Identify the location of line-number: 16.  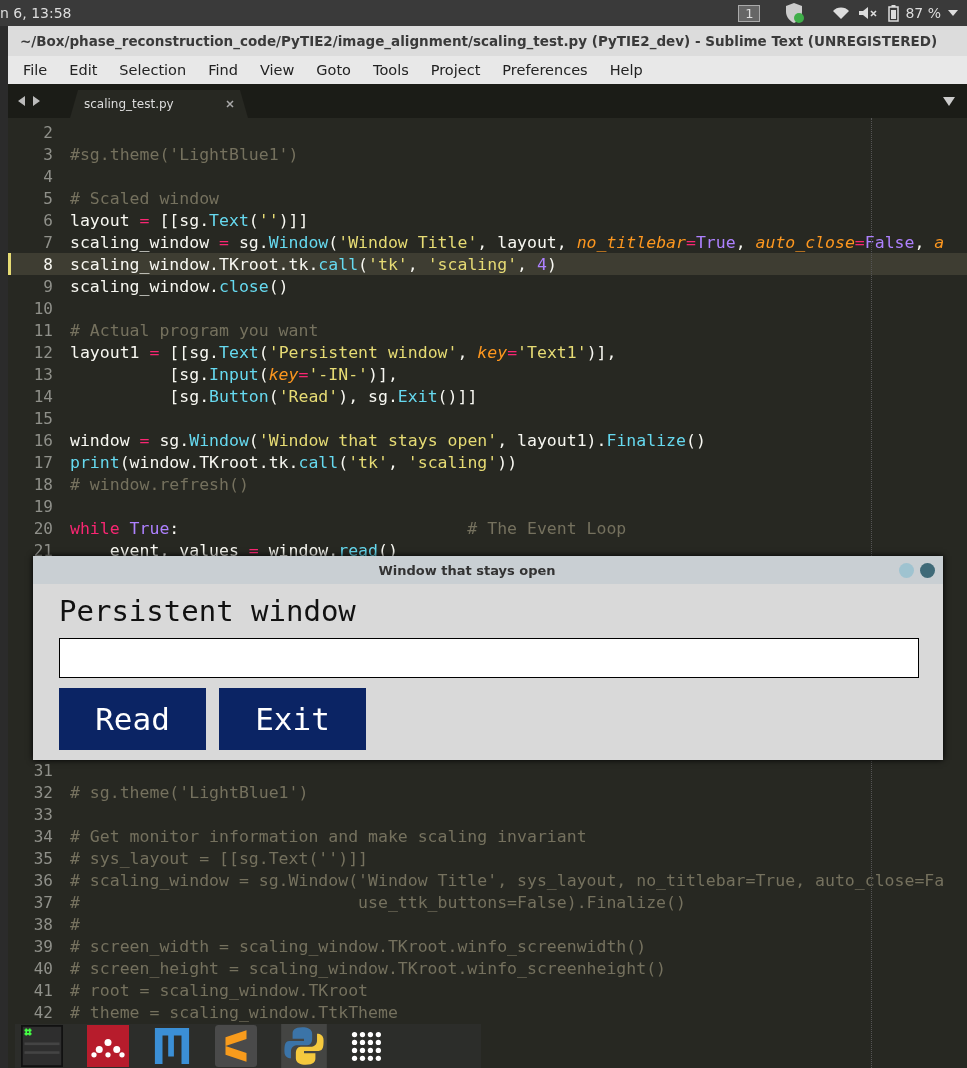
(42, 440).